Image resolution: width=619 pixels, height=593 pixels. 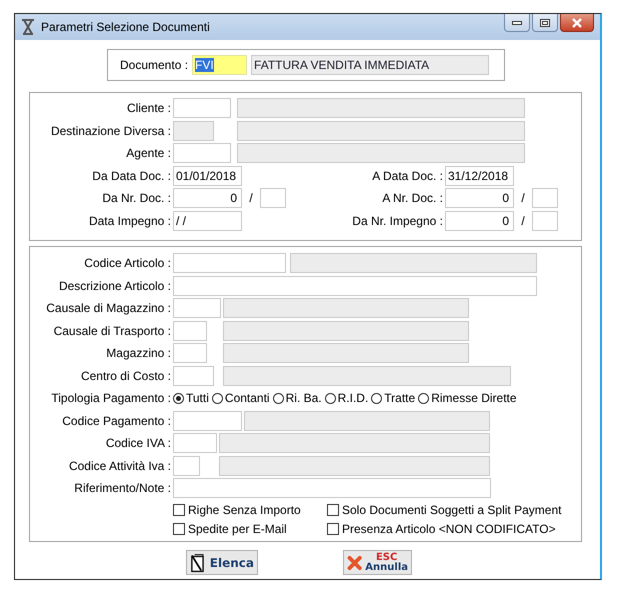 I want to click on radio-option: Tutti, so click(x=191, y=398).